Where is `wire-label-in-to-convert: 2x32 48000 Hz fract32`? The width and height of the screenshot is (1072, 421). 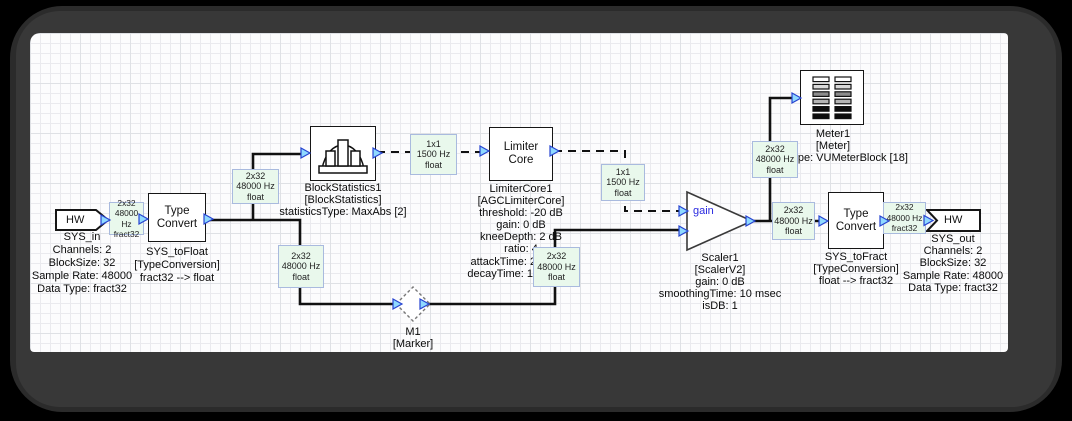
wire-label-in-to-convert: 2x32 48000 Hz fract32 is located at coordinates (126, 218).